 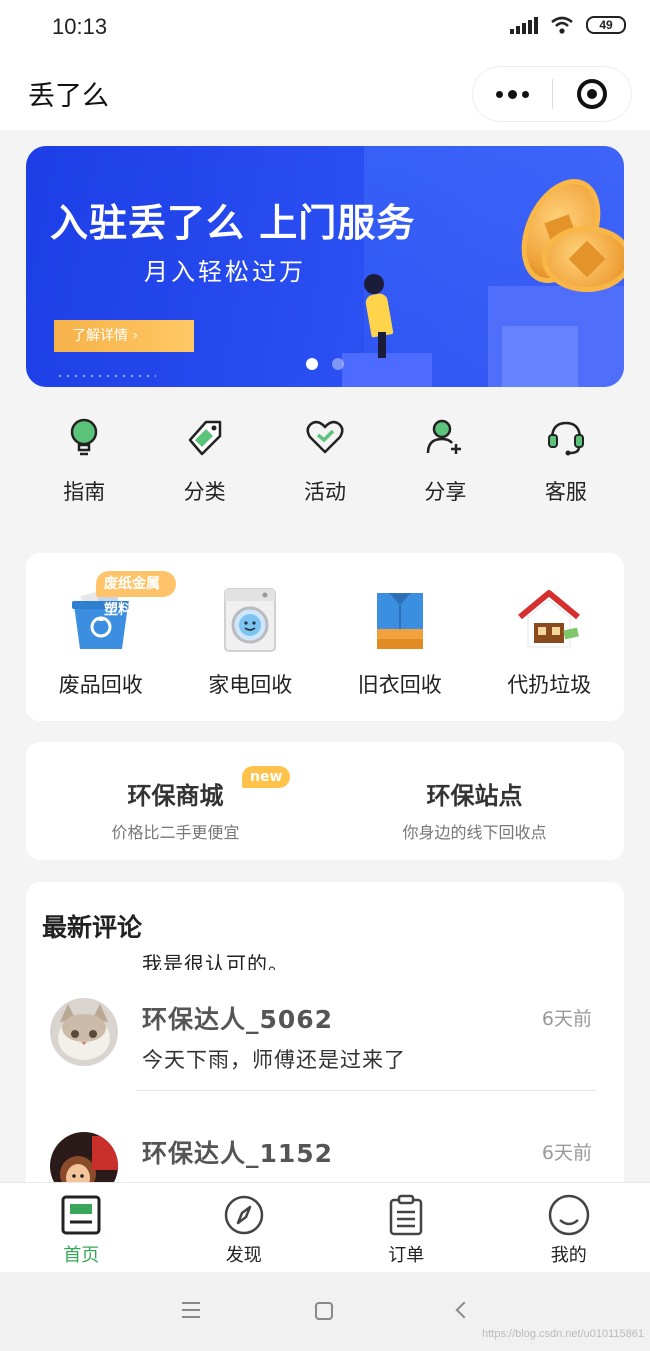 I want to click on system-nav-bar: https://blog.csdn.net/u010115861, so click(x=325, y=1311).